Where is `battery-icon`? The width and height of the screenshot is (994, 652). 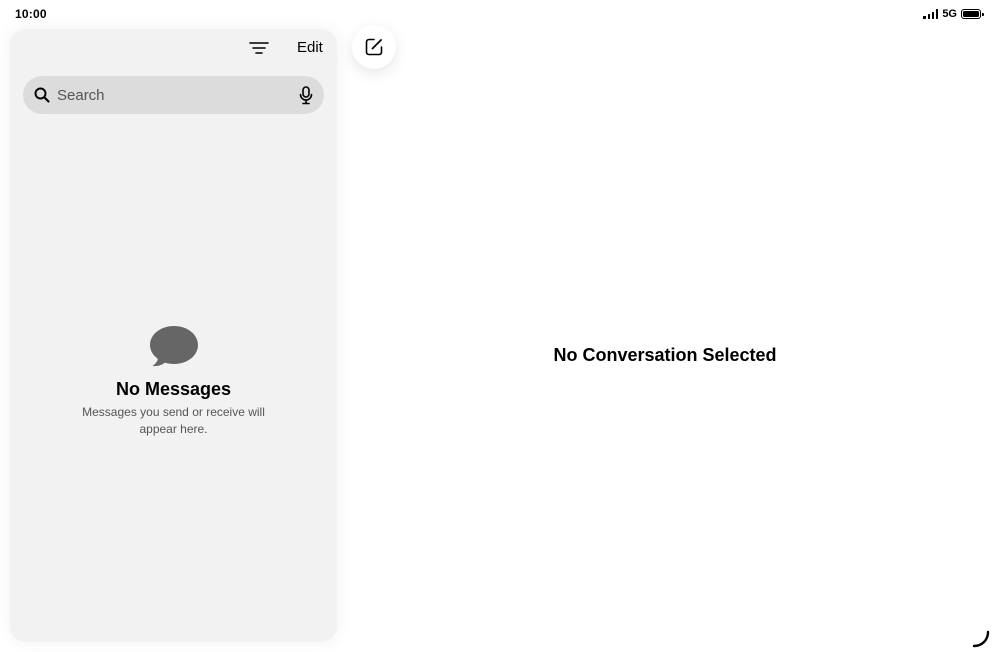 battery-icon is located at coordinates (972, 14).